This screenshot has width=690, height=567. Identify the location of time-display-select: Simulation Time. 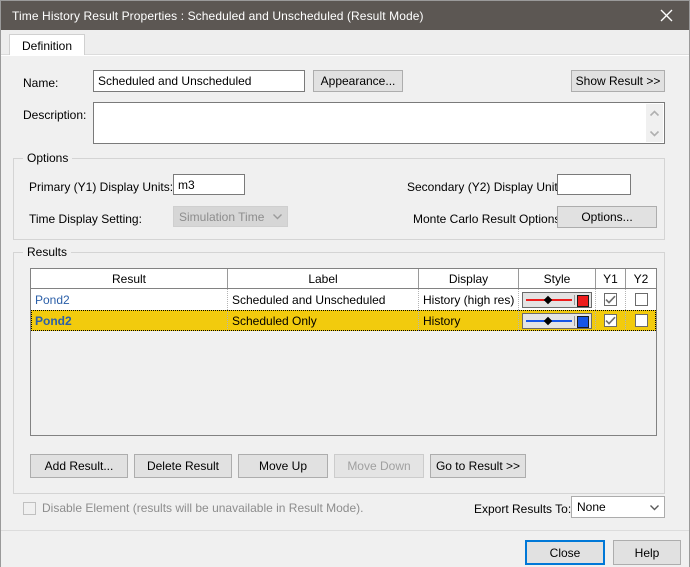
(230, 216).